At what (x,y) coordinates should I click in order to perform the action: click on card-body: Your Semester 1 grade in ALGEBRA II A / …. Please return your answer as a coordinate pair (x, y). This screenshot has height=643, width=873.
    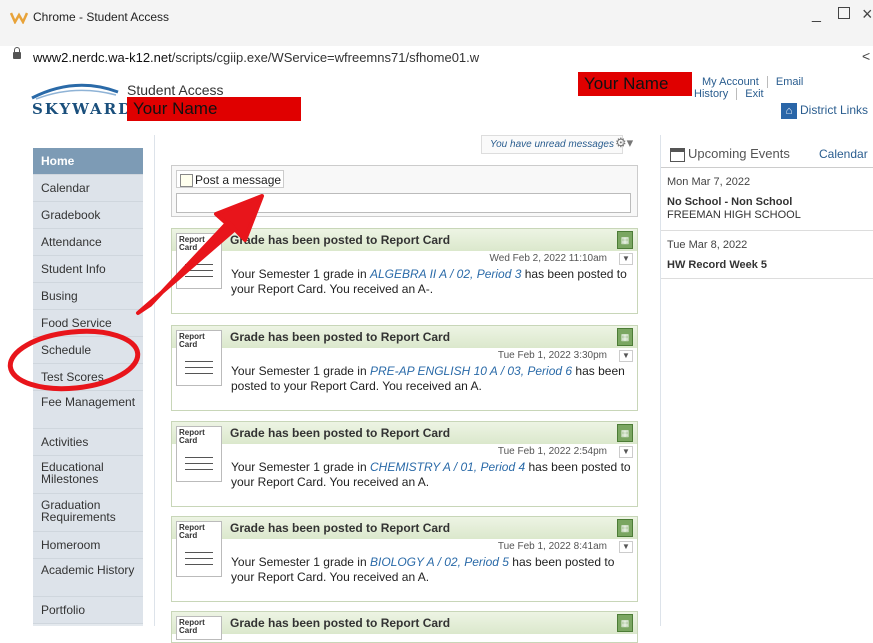
    Looking at the image, I should click on (431, 282).